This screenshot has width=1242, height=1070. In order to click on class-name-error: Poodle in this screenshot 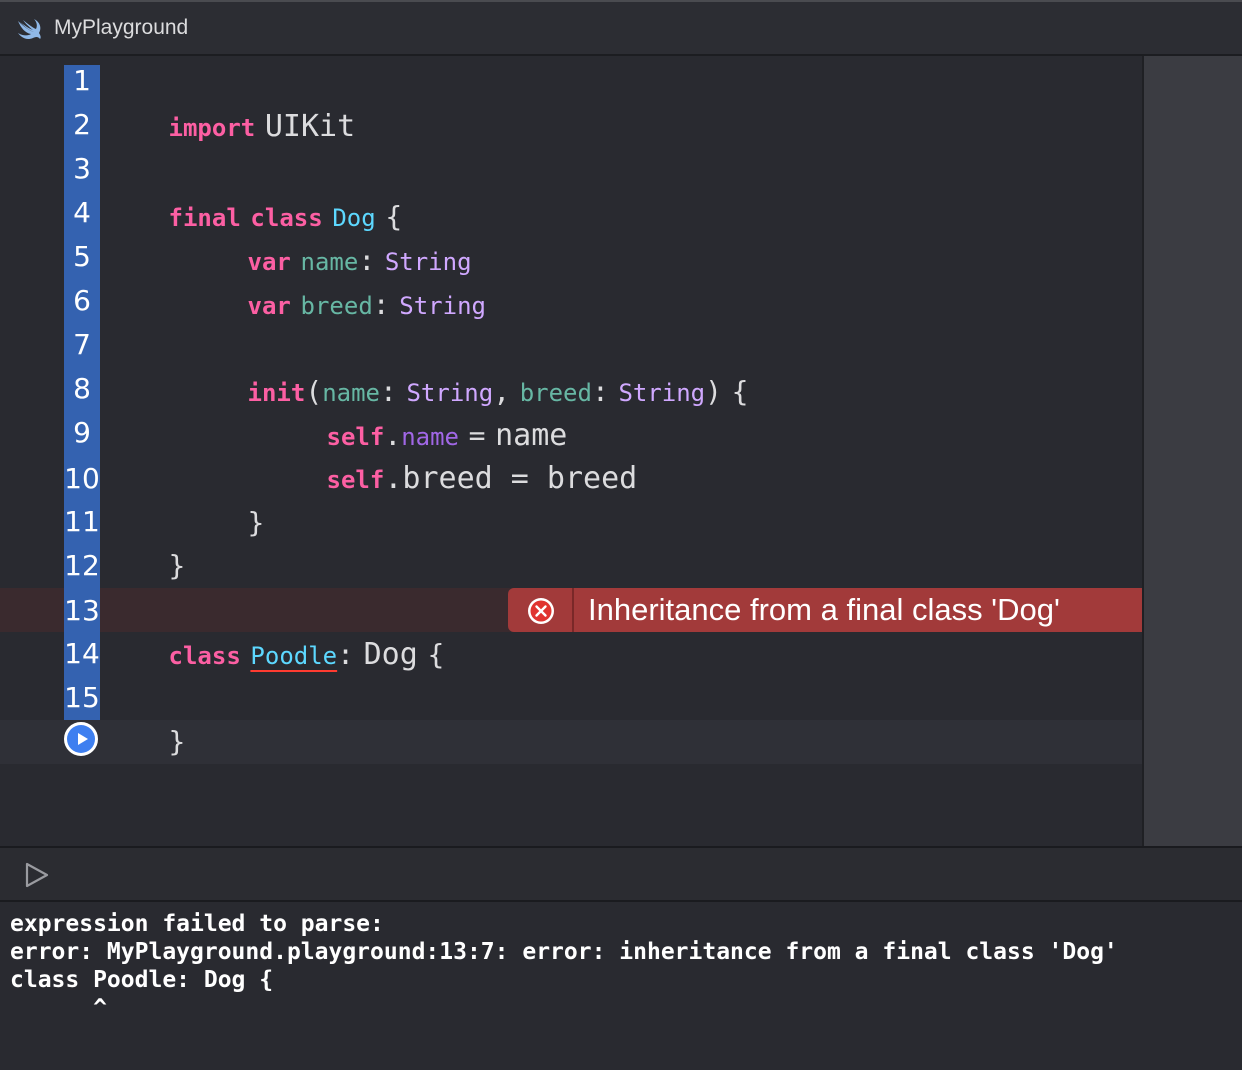, I will do `click(294, 656)`.